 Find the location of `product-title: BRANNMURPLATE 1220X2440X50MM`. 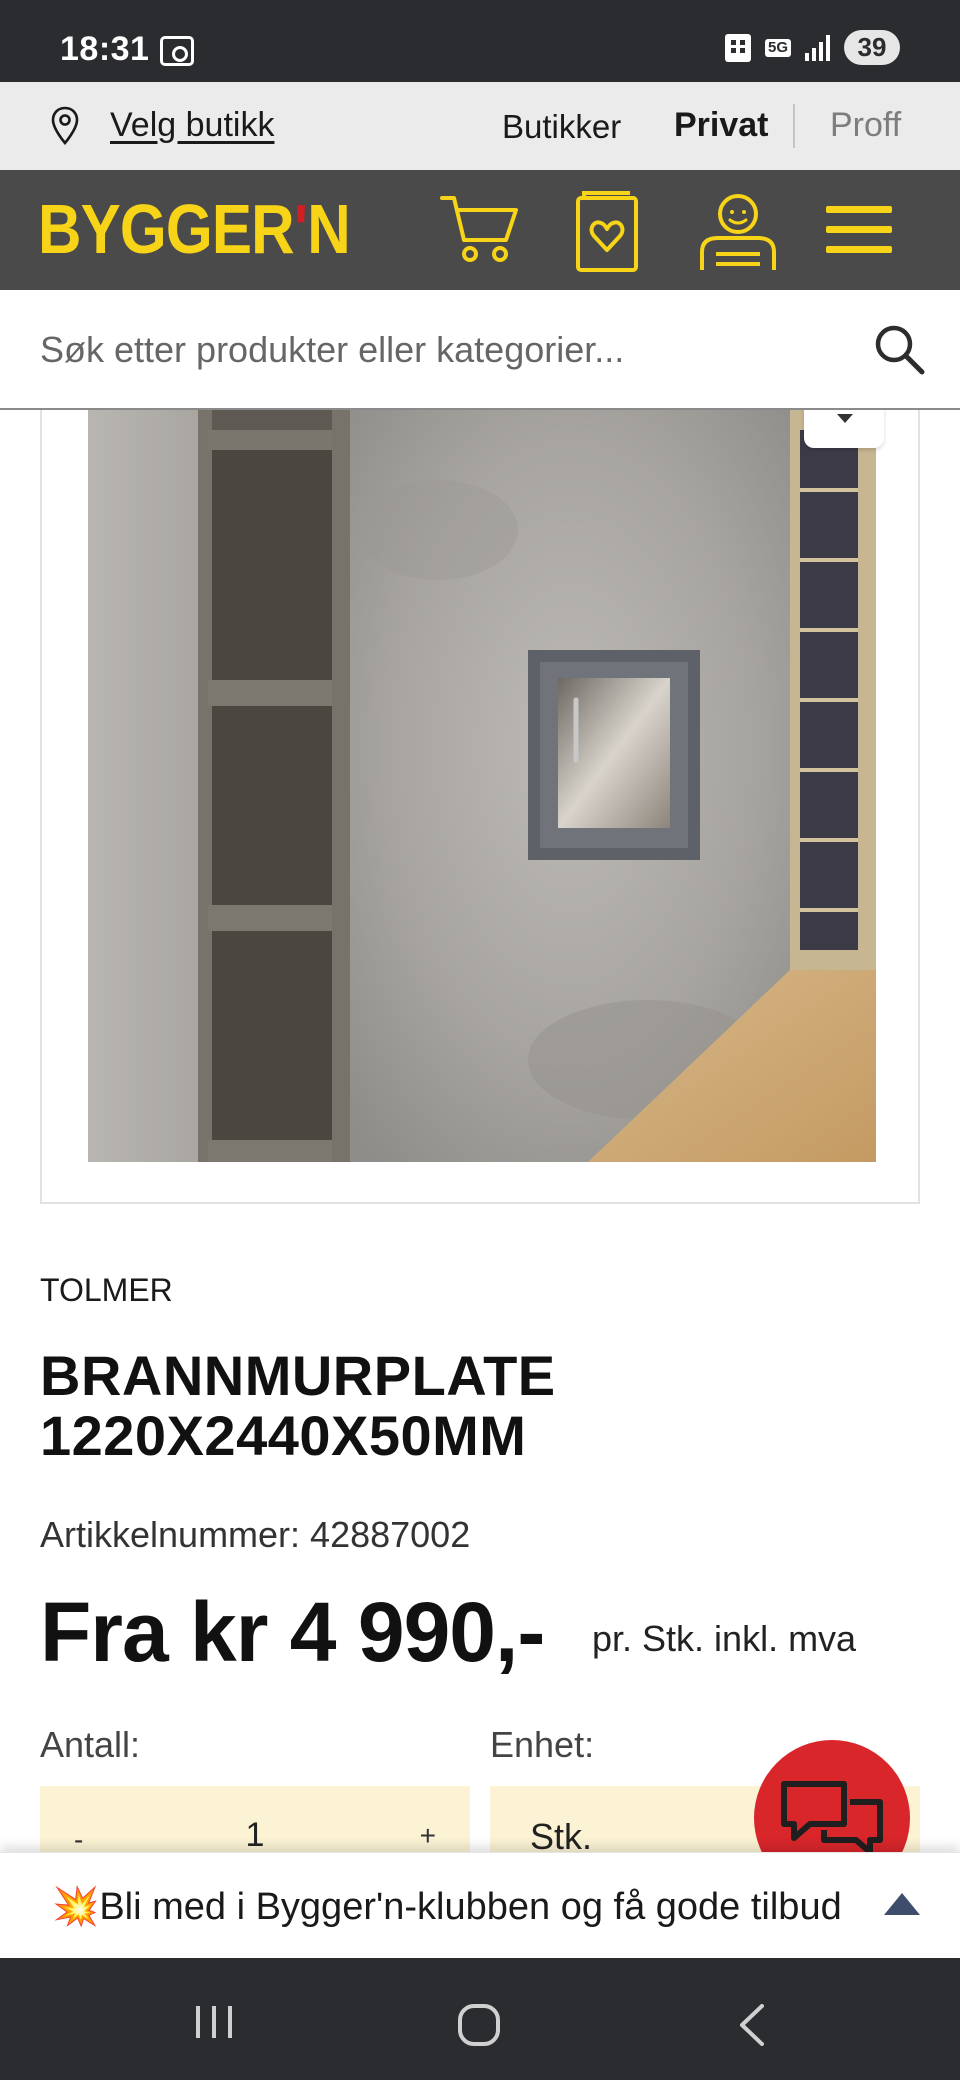

product-title: BRANNMURPLATE 1220X2440X50MM is located at coordinates (298, 1405).